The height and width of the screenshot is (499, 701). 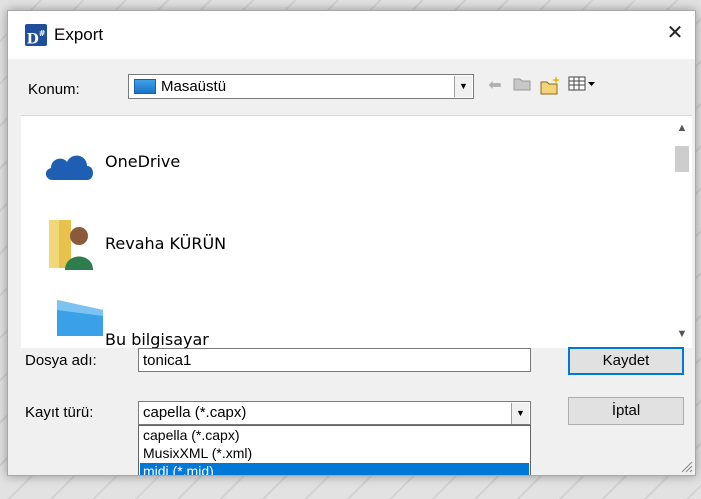 What do you see at coordinates (241, 246) in the screenshot?
I see `list-item: Revaha KÜRÜN` at bounding box center [241, 246].